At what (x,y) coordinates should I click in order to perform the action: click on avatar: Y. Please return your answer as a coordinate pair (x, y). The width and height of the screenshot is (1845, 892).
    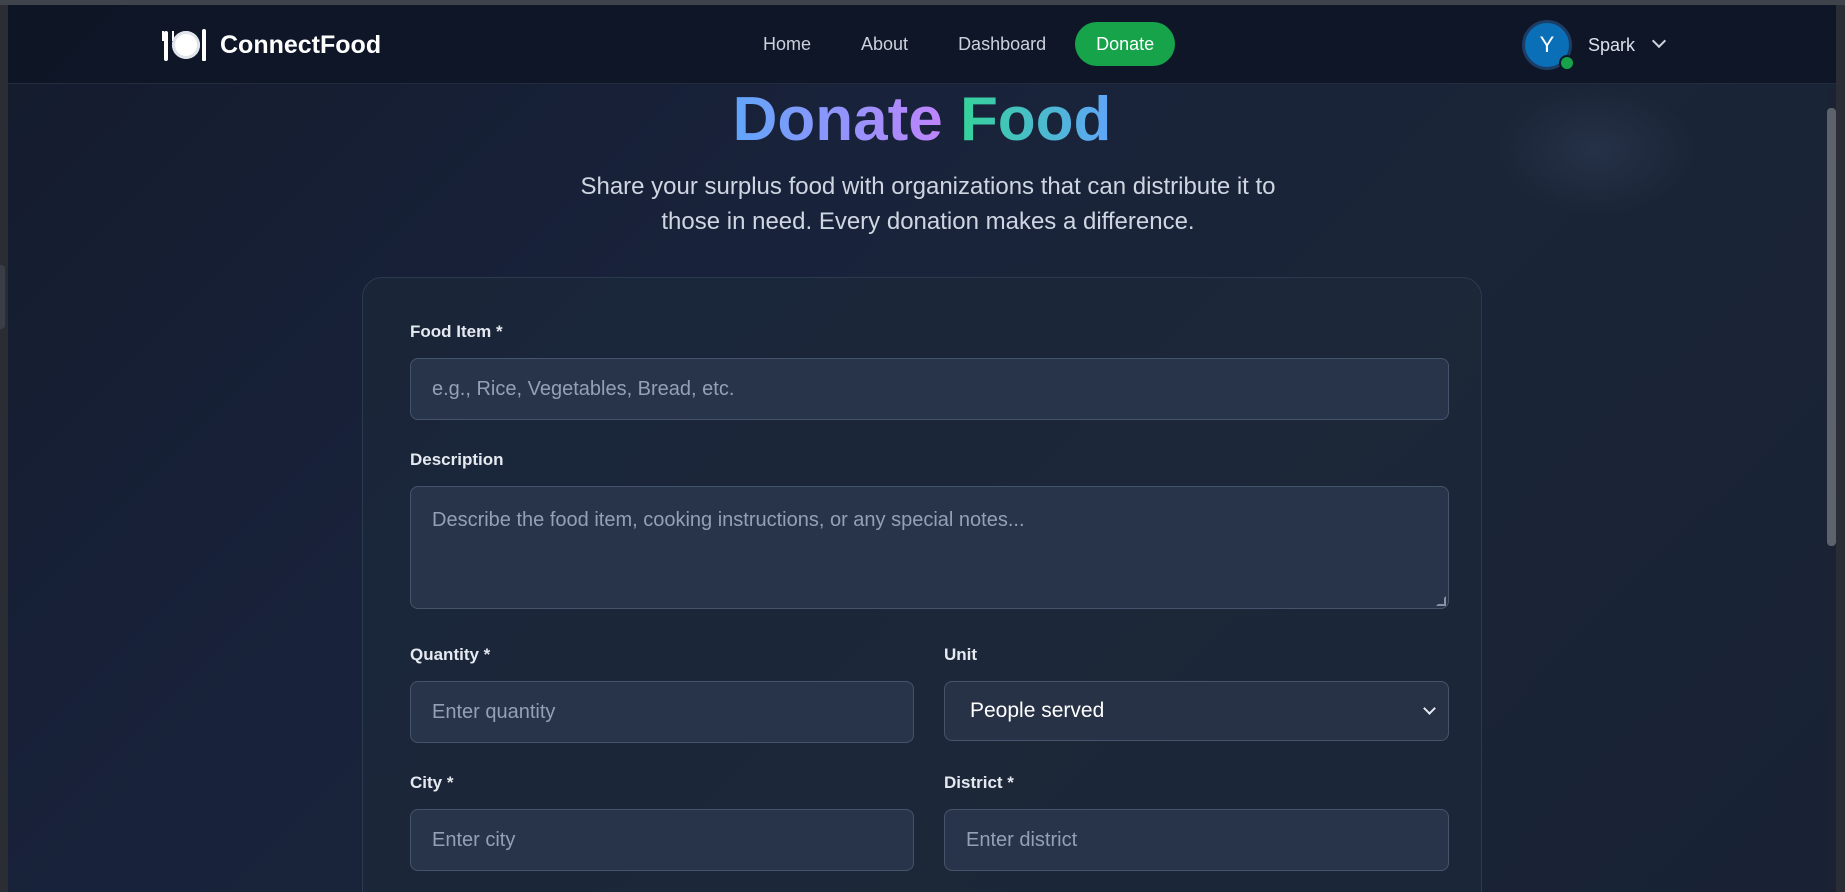
    Looking at the image, I should click on (1548, 45).